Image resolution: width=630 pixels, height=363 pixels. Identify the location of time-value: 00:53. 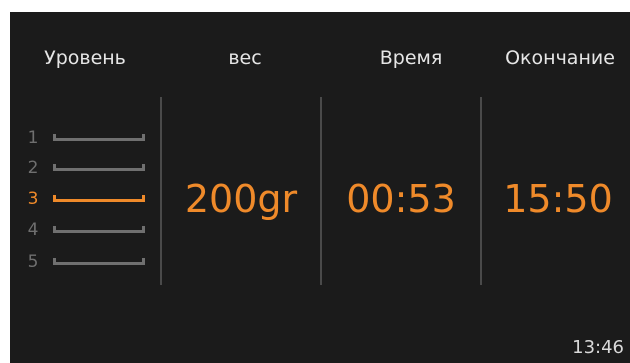
(401, 199).